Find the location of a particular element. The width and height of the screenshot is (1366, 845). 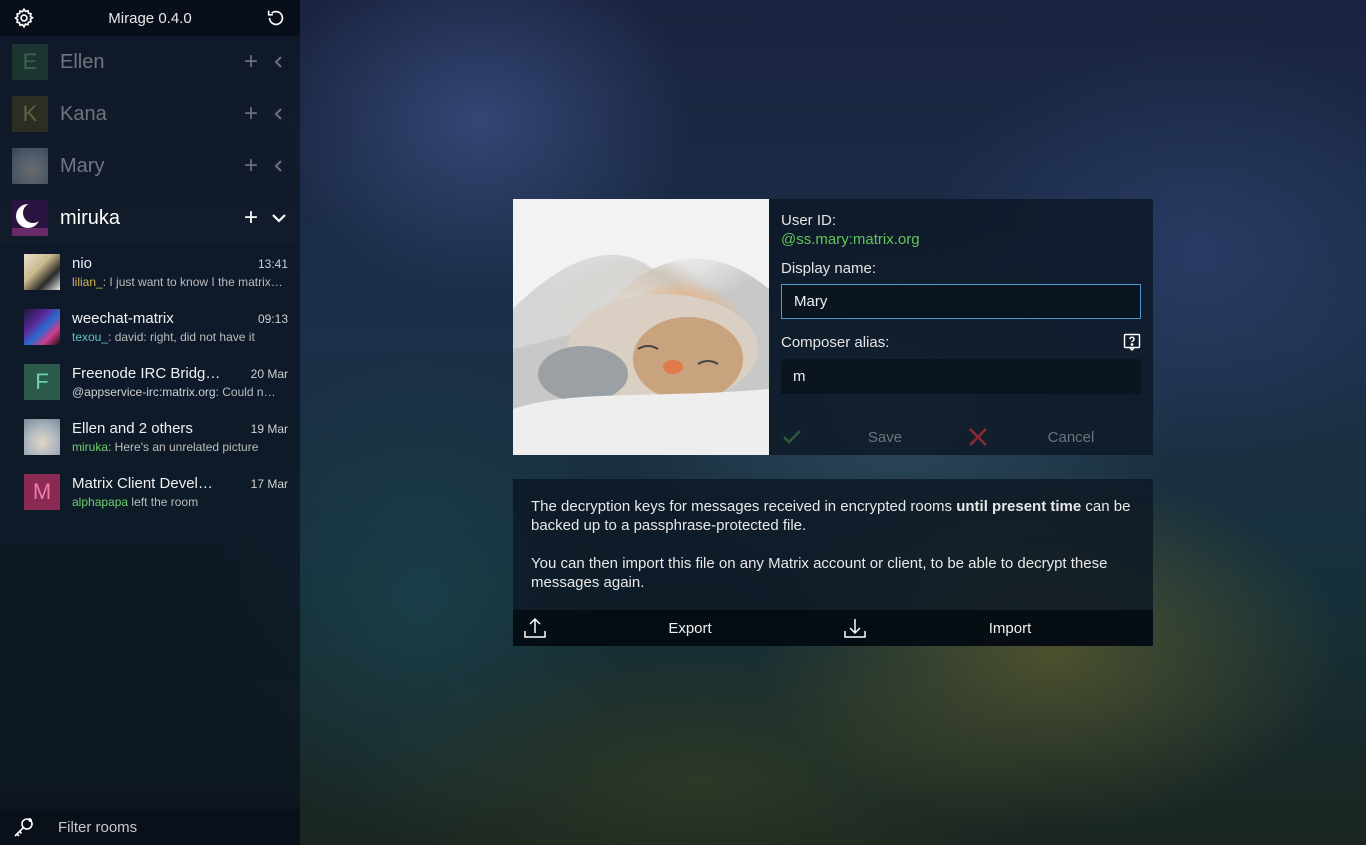

download-icon is located at coordinates (855, 628).